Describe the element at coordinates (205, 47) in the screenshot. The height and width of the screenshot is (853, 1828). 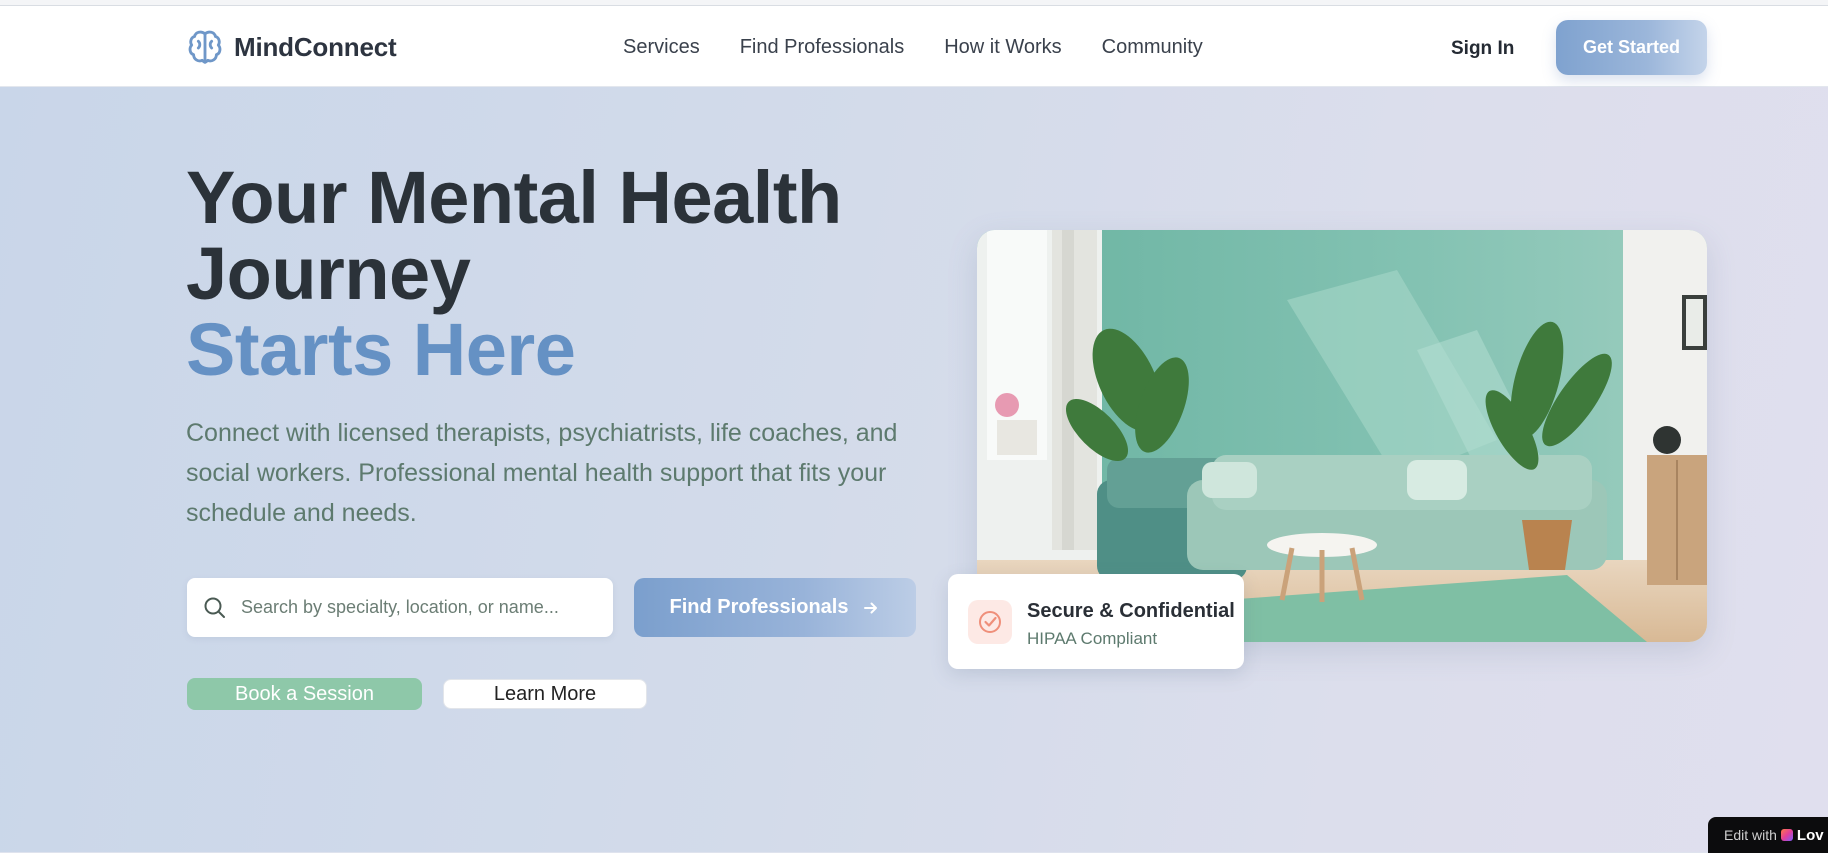
I see `brain-icon` at that location.